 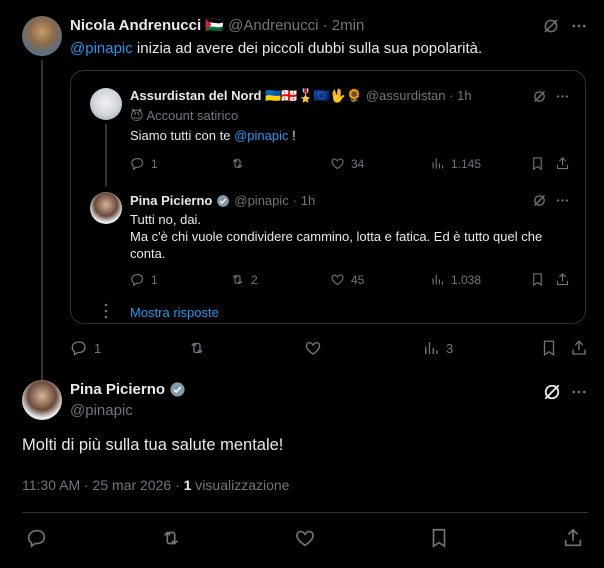 What do you see at coordinates (42, 221) in the screenshot?
I see `thread-line` at bounding box center [42, 221].